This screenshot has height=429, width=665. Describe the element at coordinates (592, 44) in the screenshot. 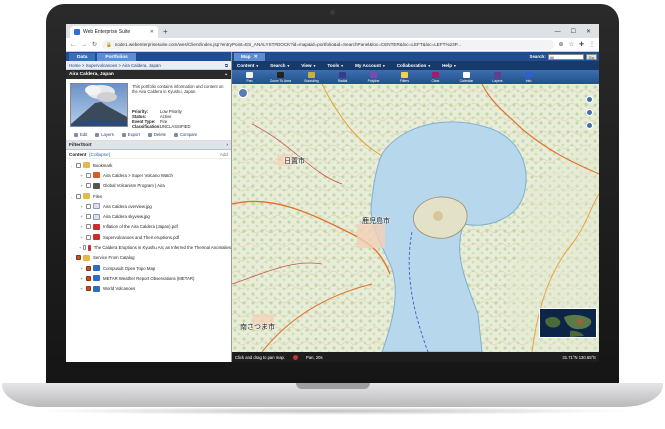

I see `menu-dots-icon: ⋮` at that location.